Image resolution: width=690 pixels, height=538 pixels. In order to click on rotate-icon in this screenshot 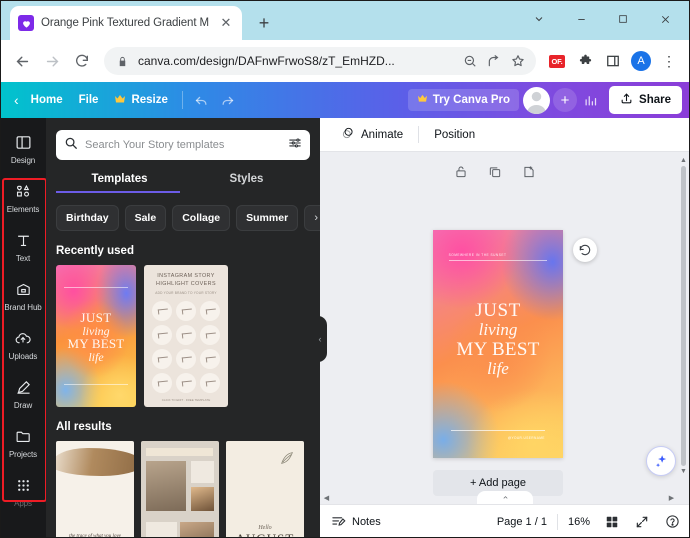, I will do `click(585, 250)`.